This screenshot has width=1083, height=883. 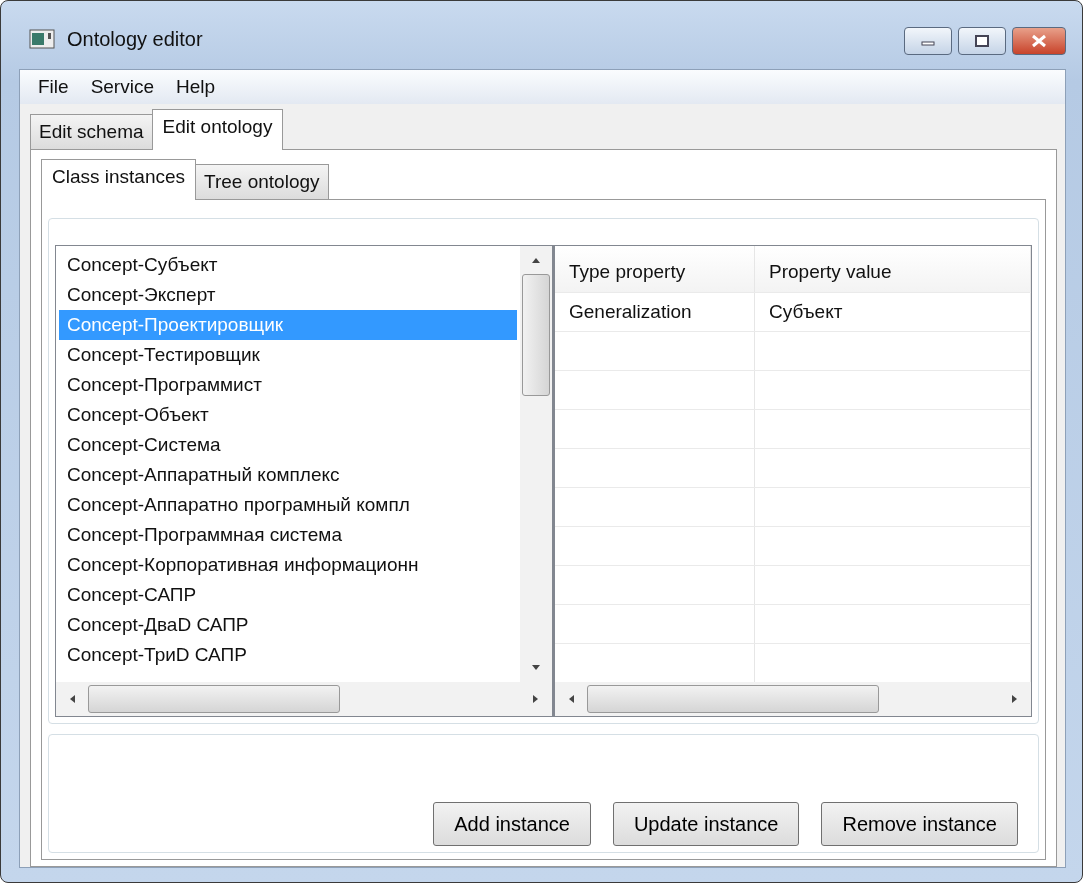 What do you see at coordinates (262, 181) in the screenshot?
I see `tab: Tree ontology` at bounding box center [262, 181].